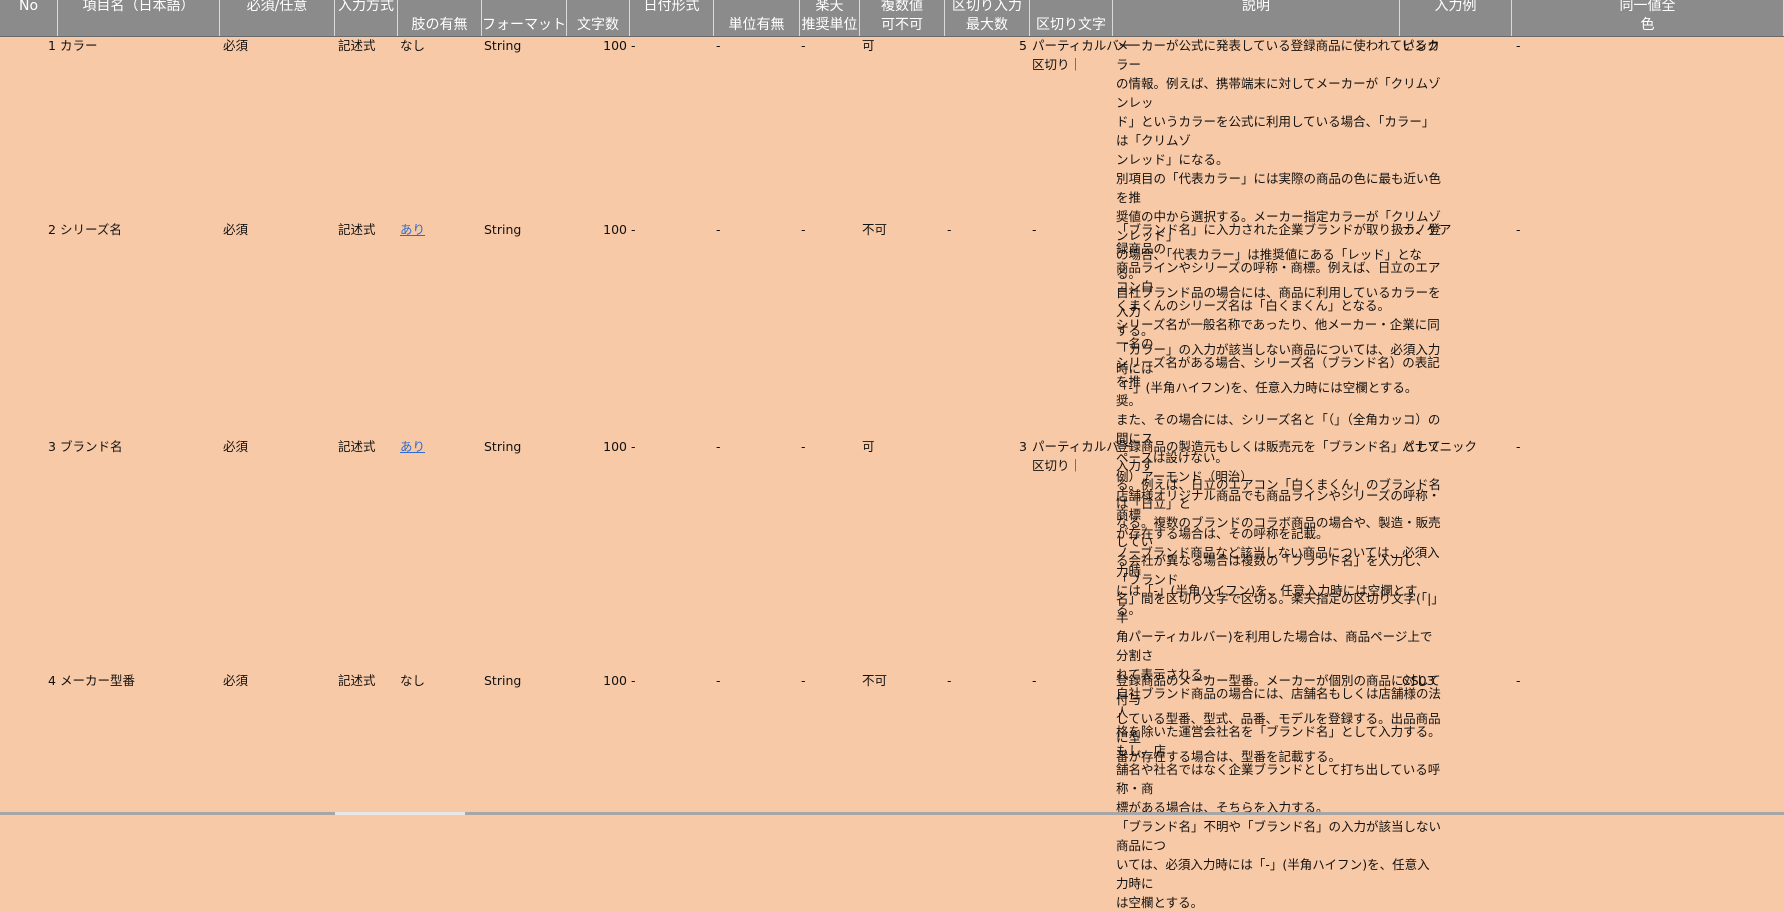  Describe the element at coordinates (1648, 18) in the screenshot. I see `column-header-same-value: 同一値全色` at that location.